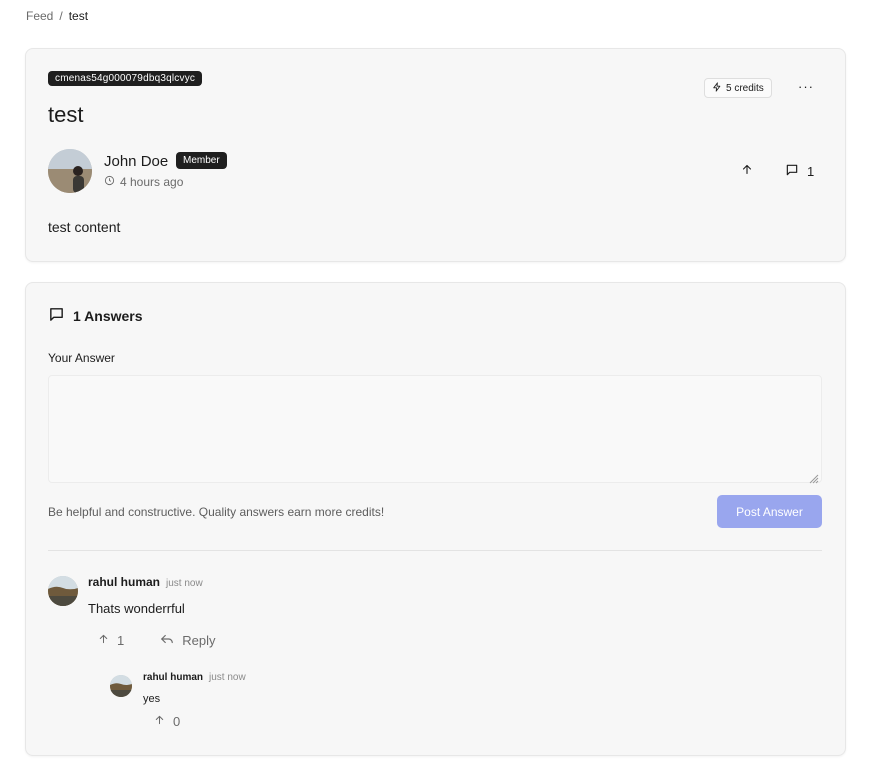  I want to click on reply-label: Reply, so click(199, 640).